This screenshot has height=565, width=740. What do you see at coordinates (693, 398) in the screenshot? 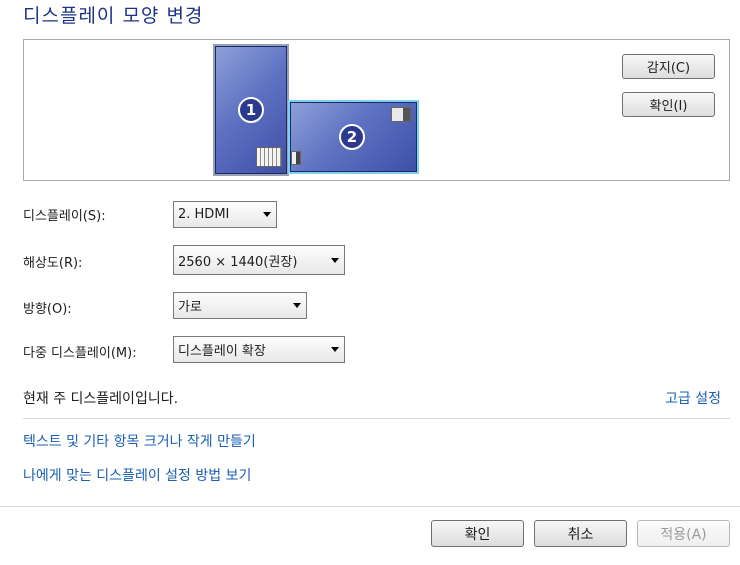
I see `advanced-settings-link: 고급 설정` at bounding box center [693, 398].